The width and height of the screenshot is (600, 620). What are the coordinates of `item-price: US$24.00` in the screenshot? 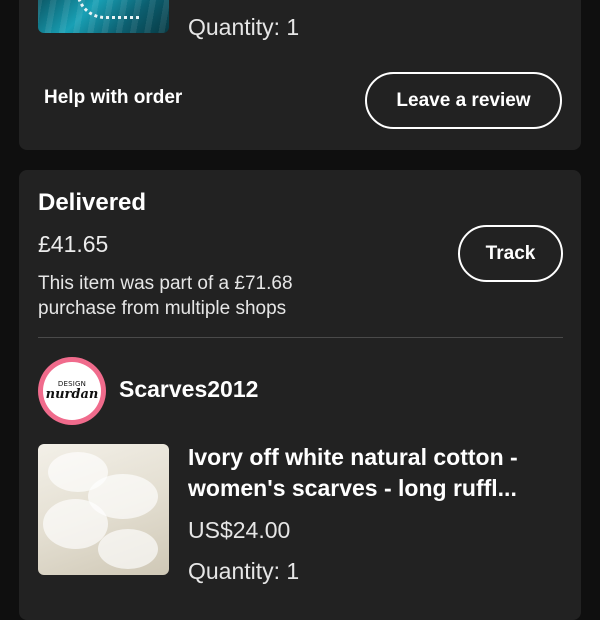 It's located at (239, 530).